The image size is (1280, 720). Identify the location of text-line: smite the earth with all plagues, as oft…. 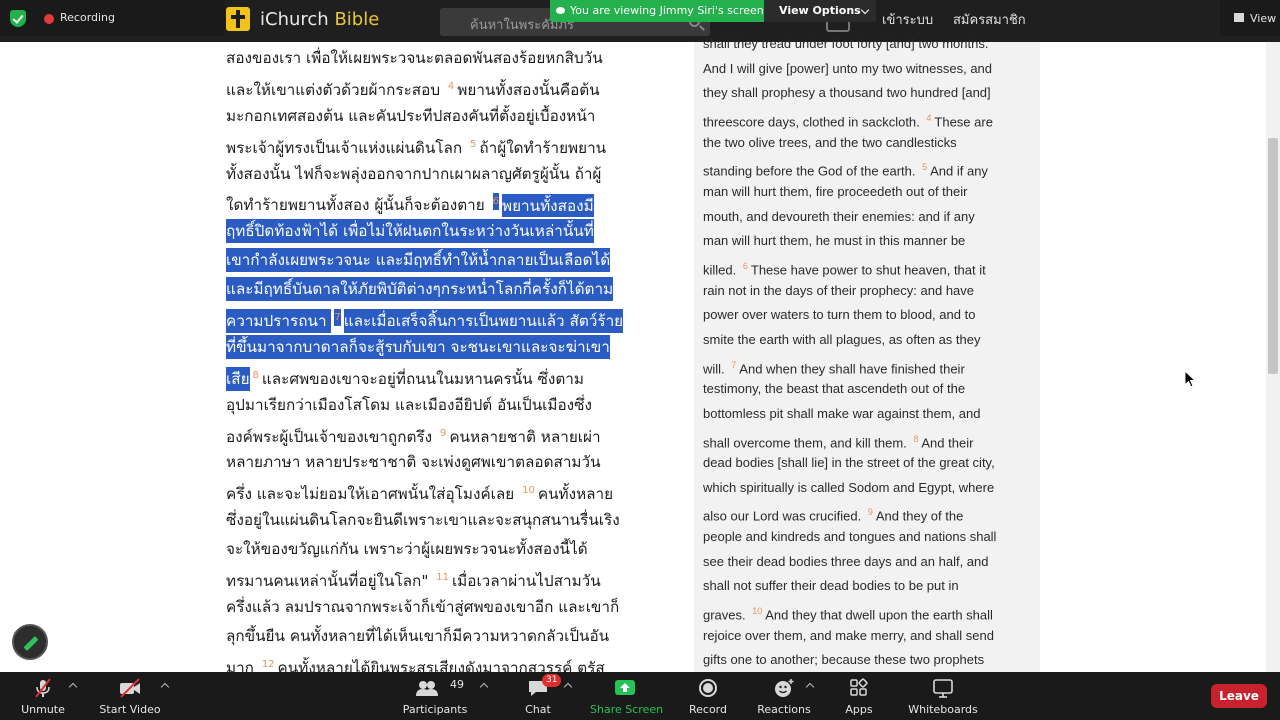
(868, 340).